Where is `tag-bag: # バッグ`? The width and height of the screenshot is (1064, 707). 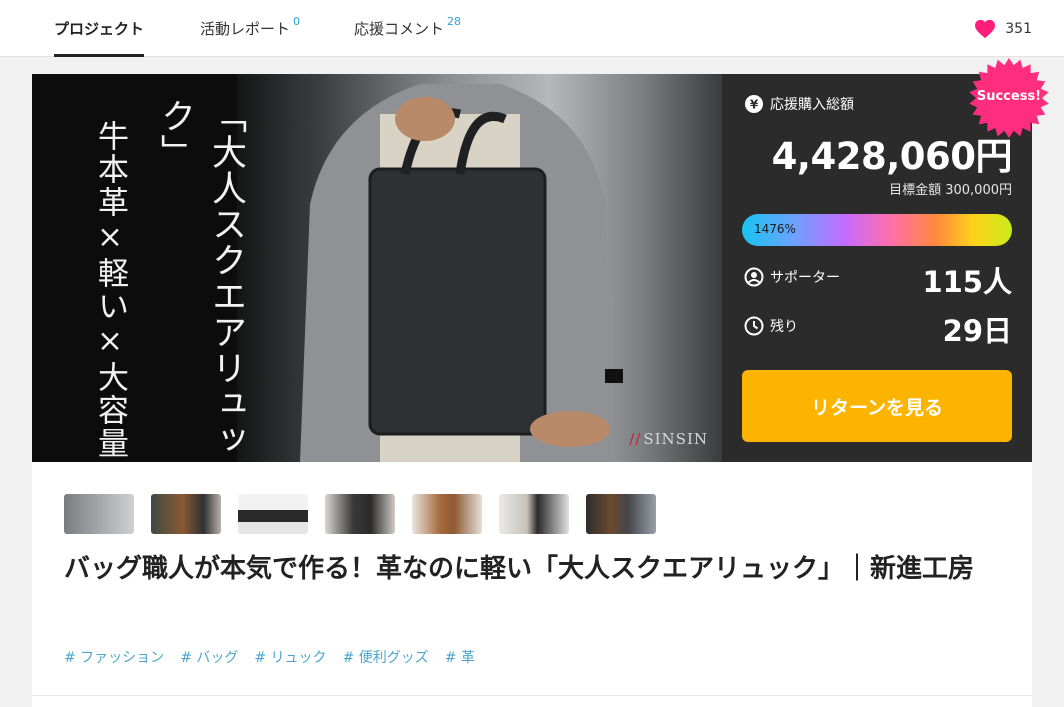
tag-bag: # バッグ is located at coordinates (209, 657).